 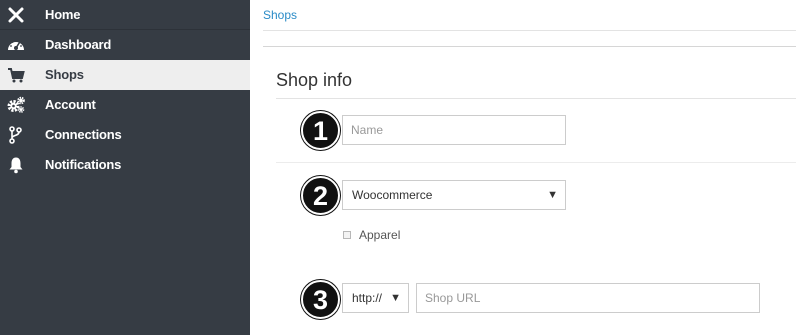 What do you see at coordinates (70, 104) in the screenshot?
I see `sidebar-item-label: Account` at bounding box center [70, 104].